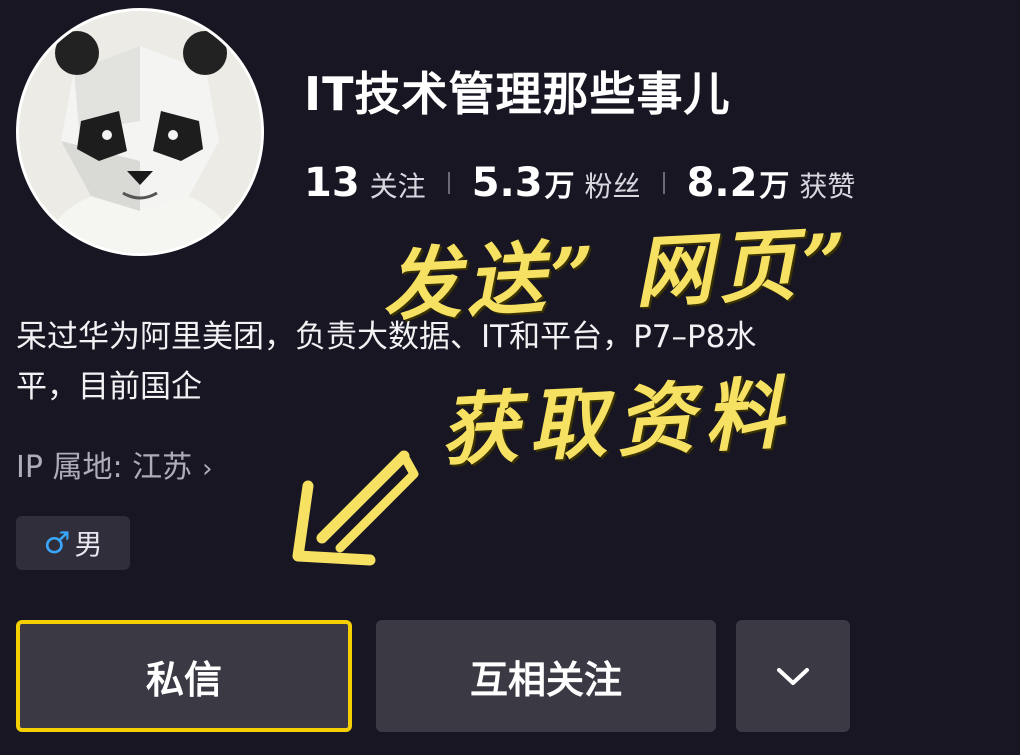  I want to click on gender-tag: ♂ 男, so click(73, 543).